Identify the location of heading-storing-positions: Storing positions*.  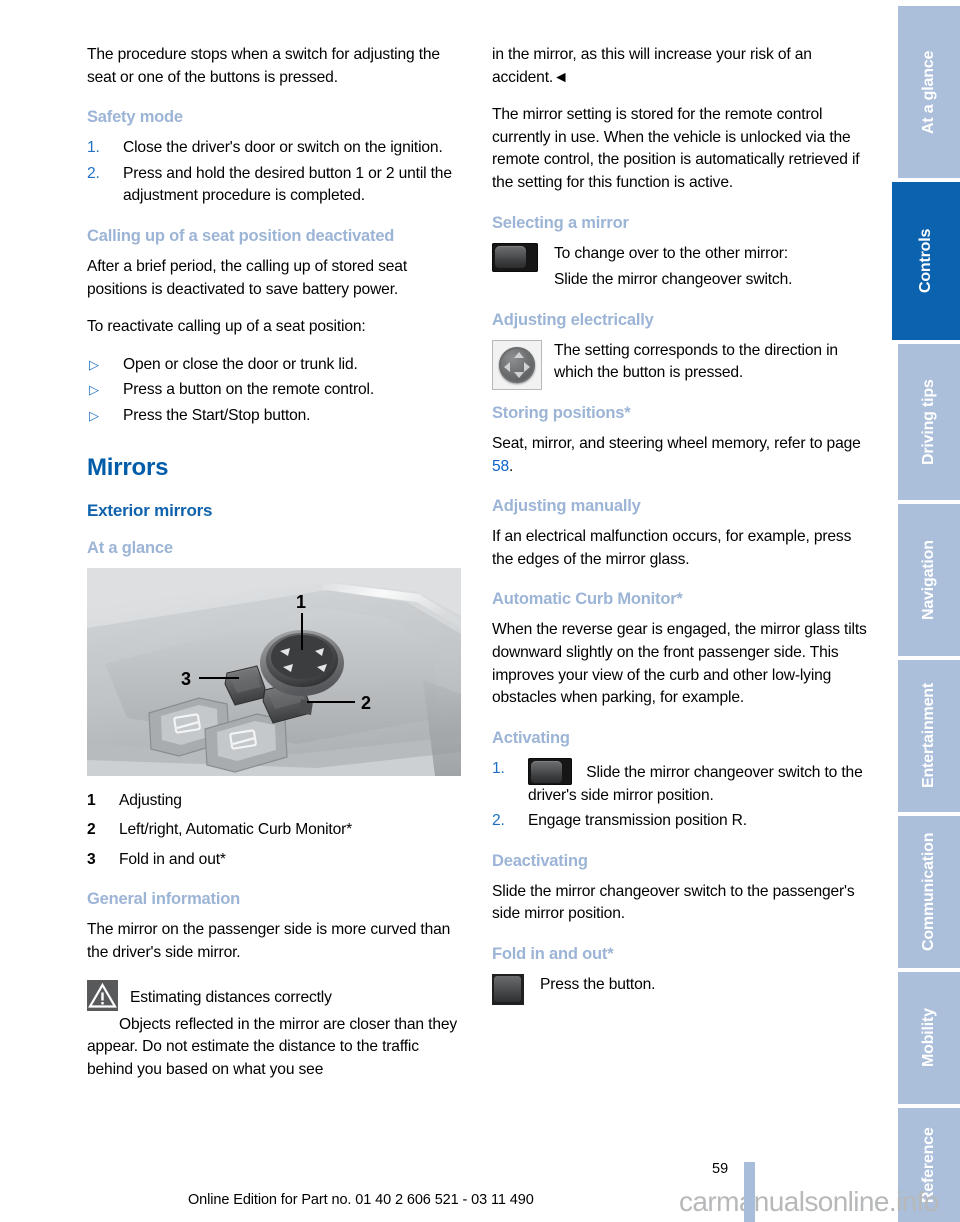
(561, 412).